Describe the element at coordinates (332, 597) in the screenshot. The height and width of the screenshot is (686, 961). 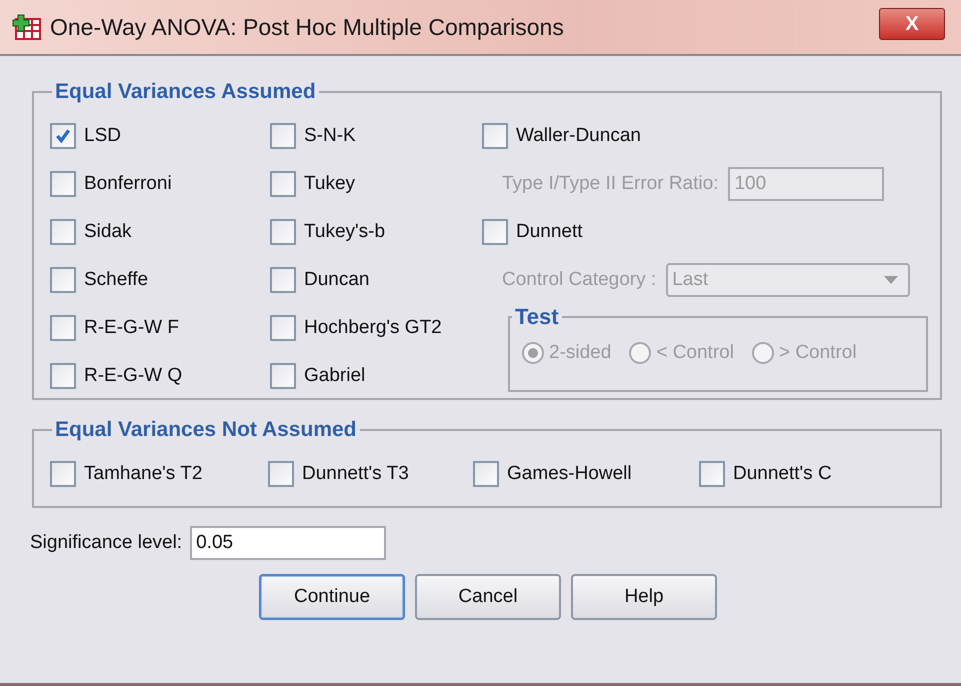
I see `dialog-button: Continue` at that location.